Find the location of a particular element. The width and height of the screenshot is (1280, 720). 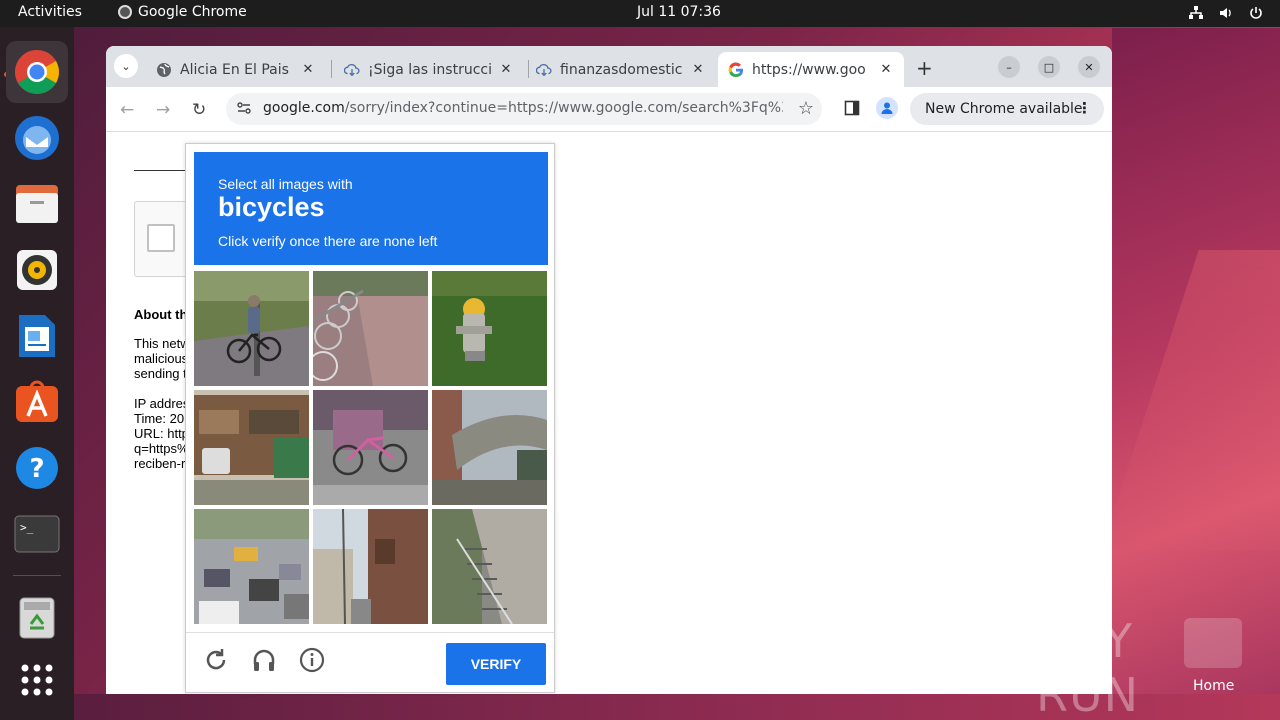

activities-button: Activities is located at coordinates (50, 12).